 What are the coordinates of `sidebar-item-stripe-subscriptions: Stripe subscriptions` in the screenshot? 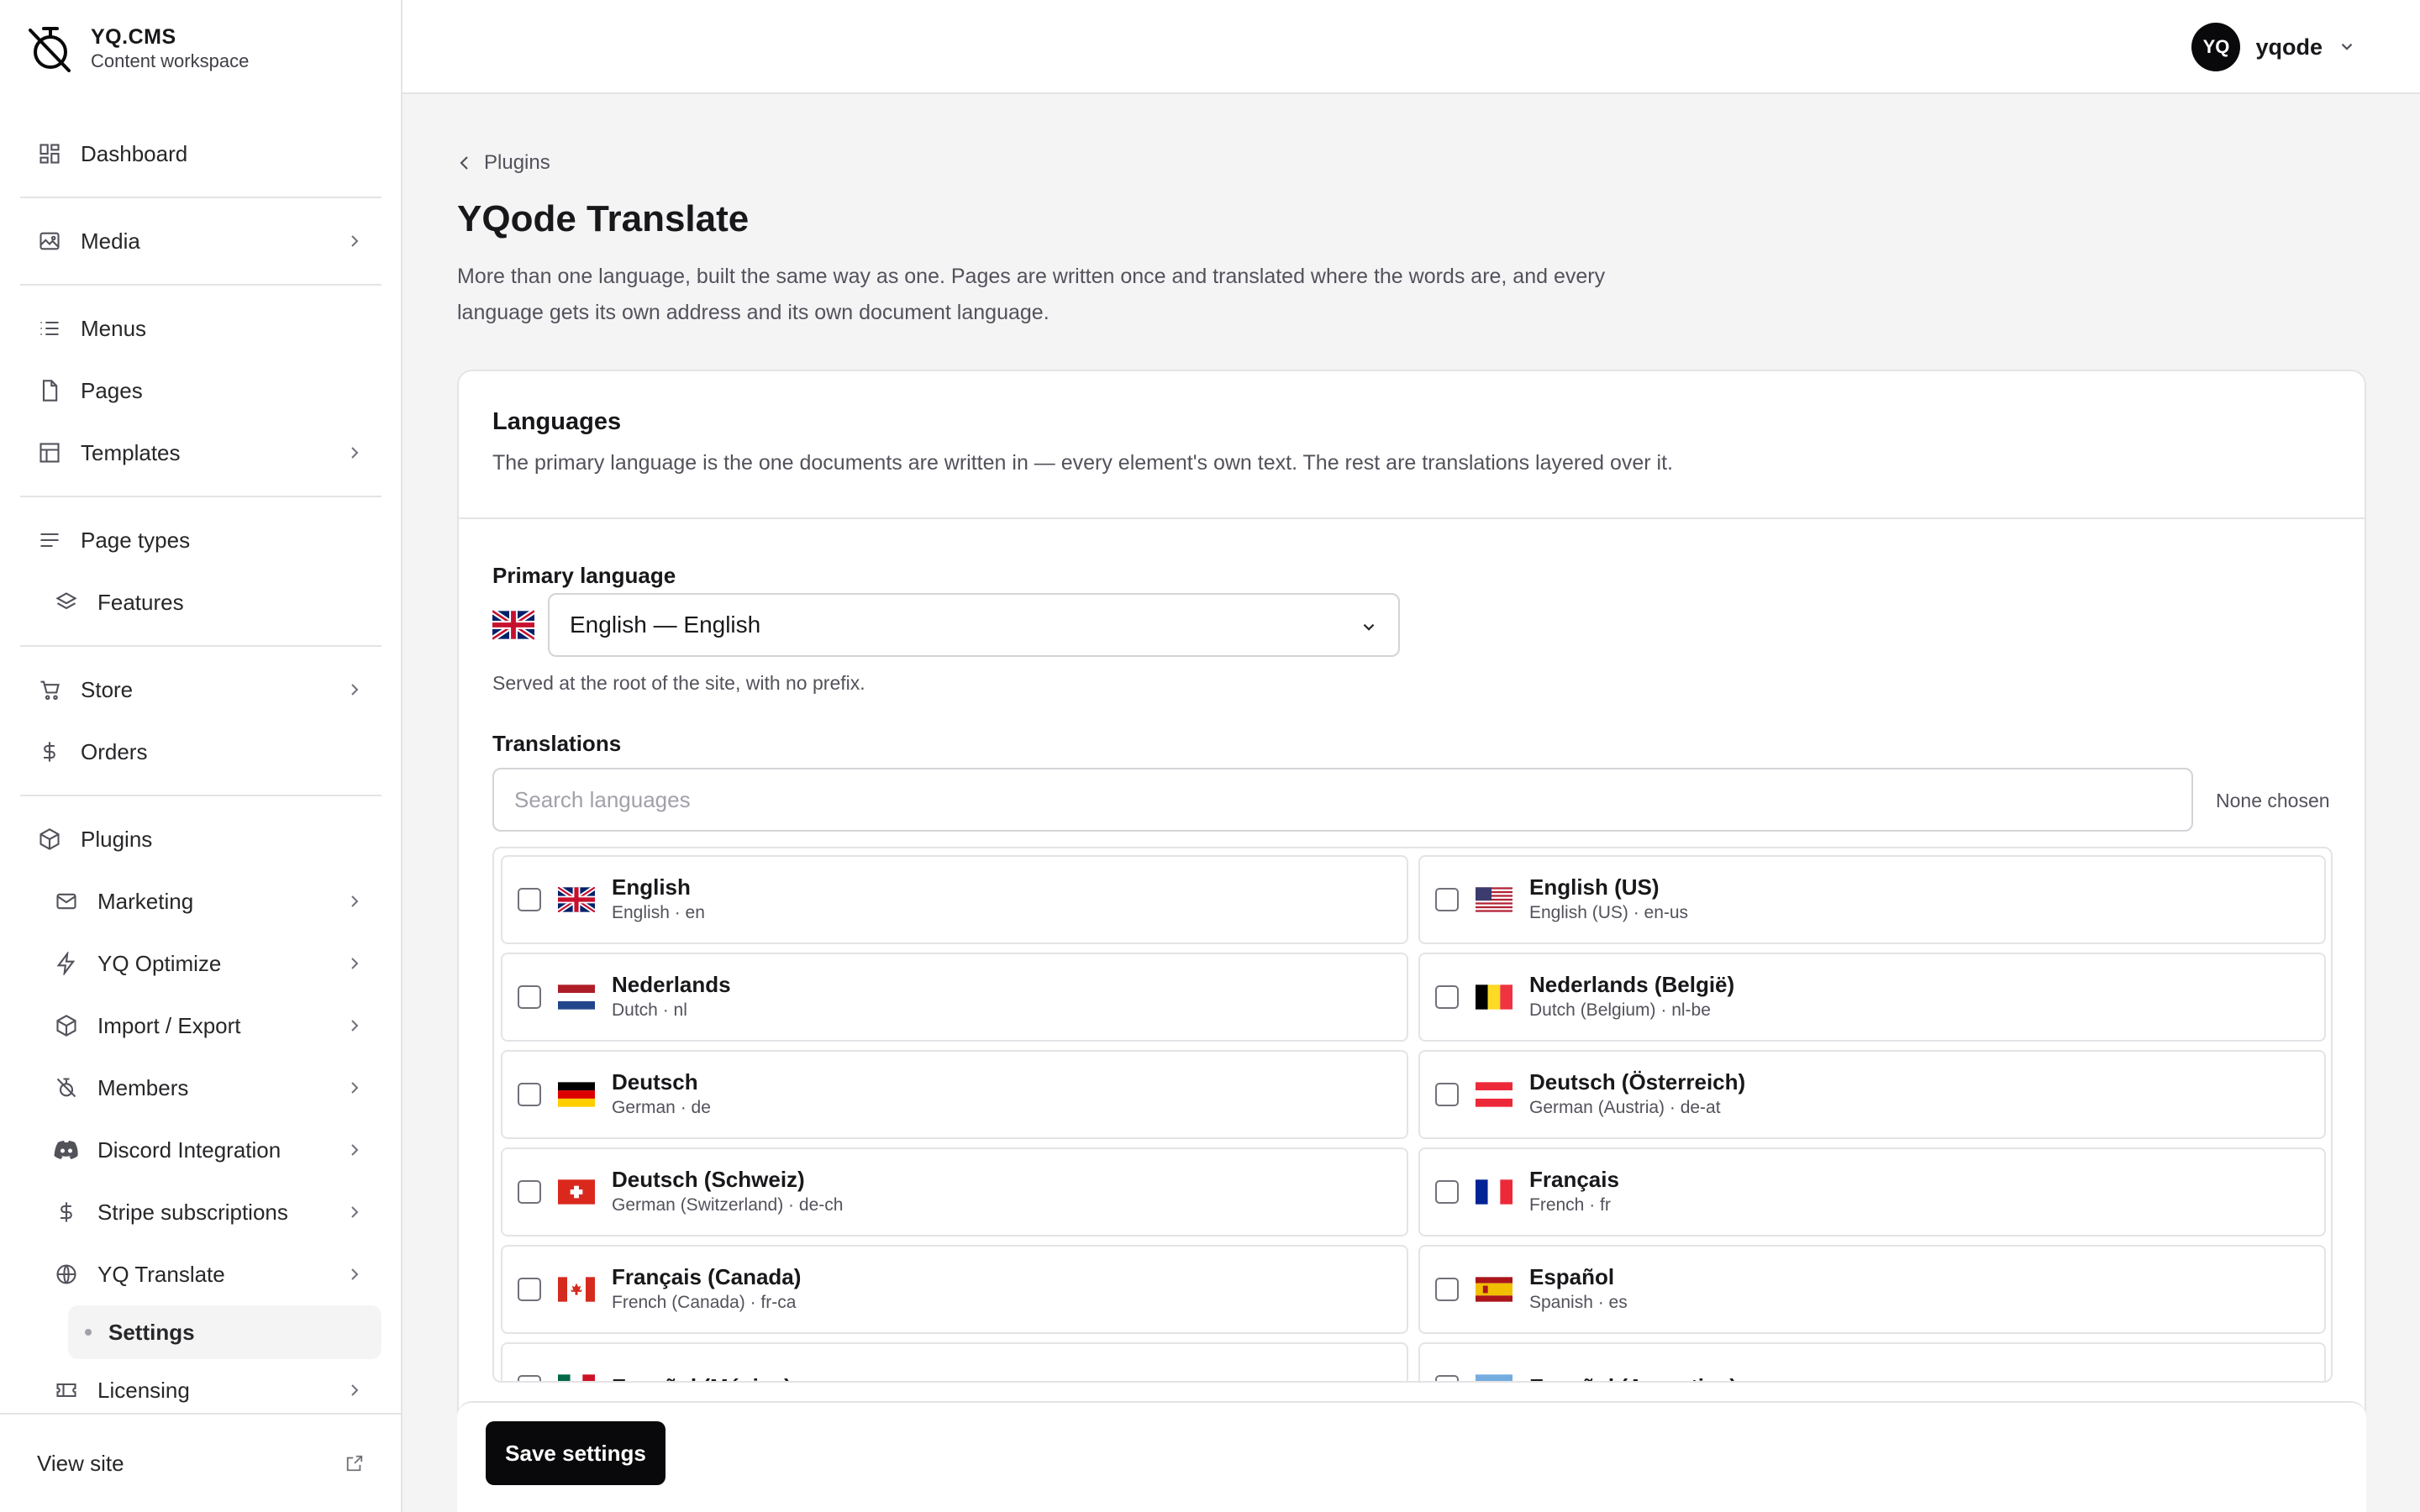 It's located at (200, 1212).